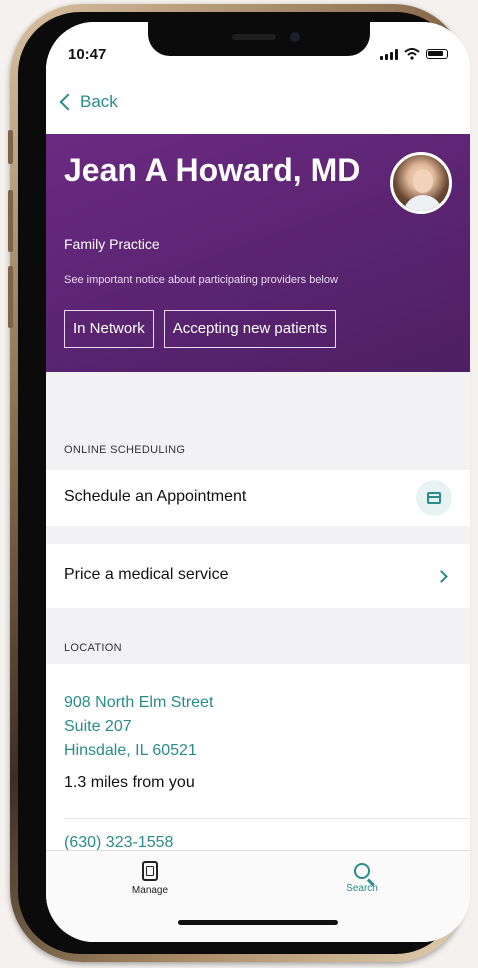  Describe the element at coordinates (362, 871) in the screenshot. I see `search-icon` at that location.